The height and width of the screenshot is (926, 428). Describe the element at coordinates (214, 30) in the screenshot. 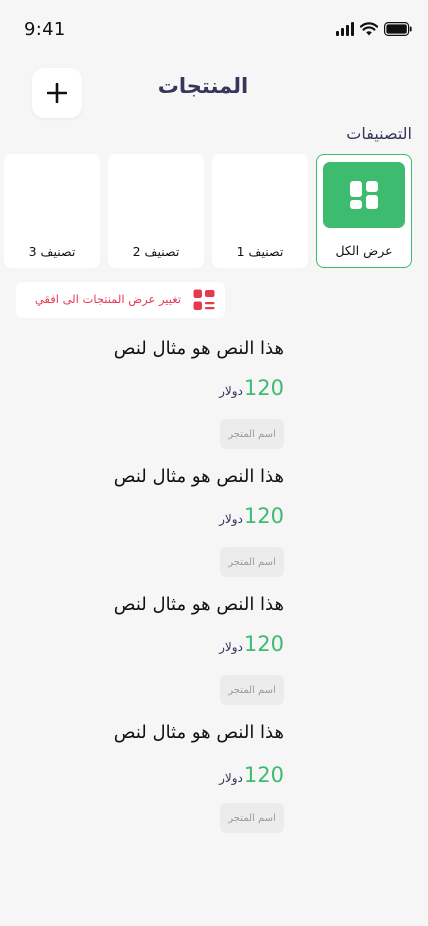

I see `status-bar: 9:41` at that location.